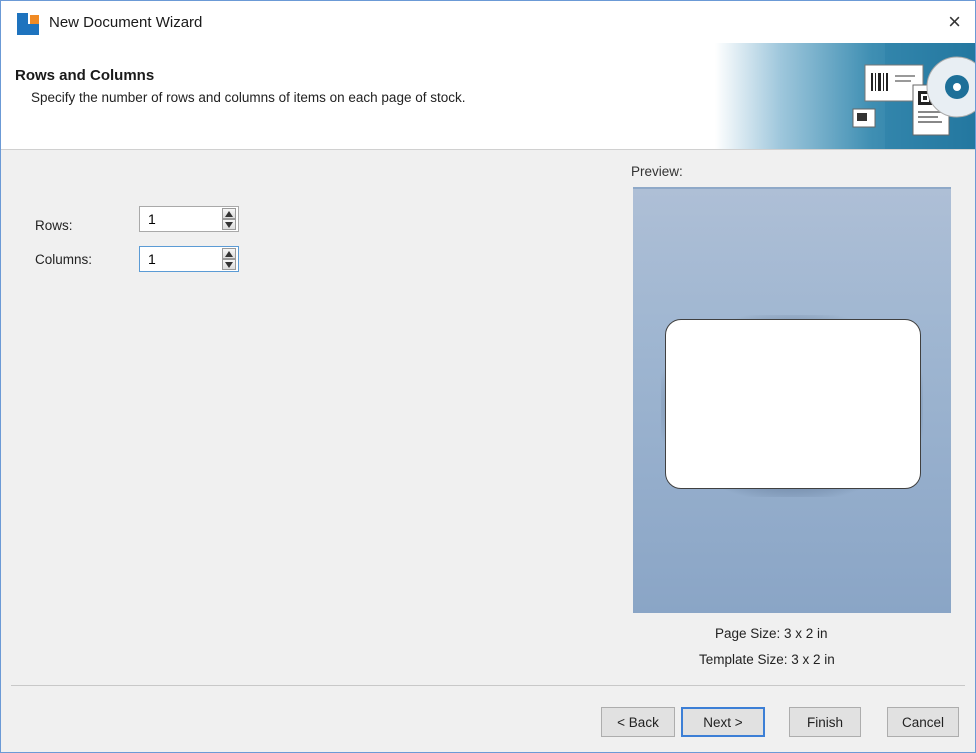  Describe the element at coordinates (923, 722) in the screenshot. I see `cancel-button: Cancel` at that location.